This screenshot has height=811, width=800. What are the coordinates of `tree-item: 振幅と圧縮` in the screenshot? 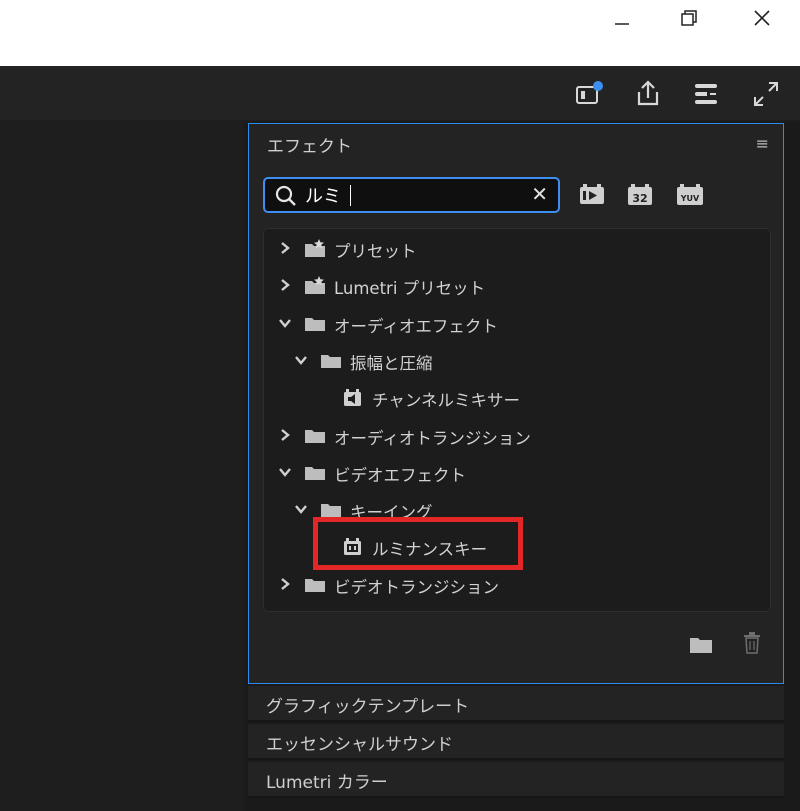 It's located at (517, 360).